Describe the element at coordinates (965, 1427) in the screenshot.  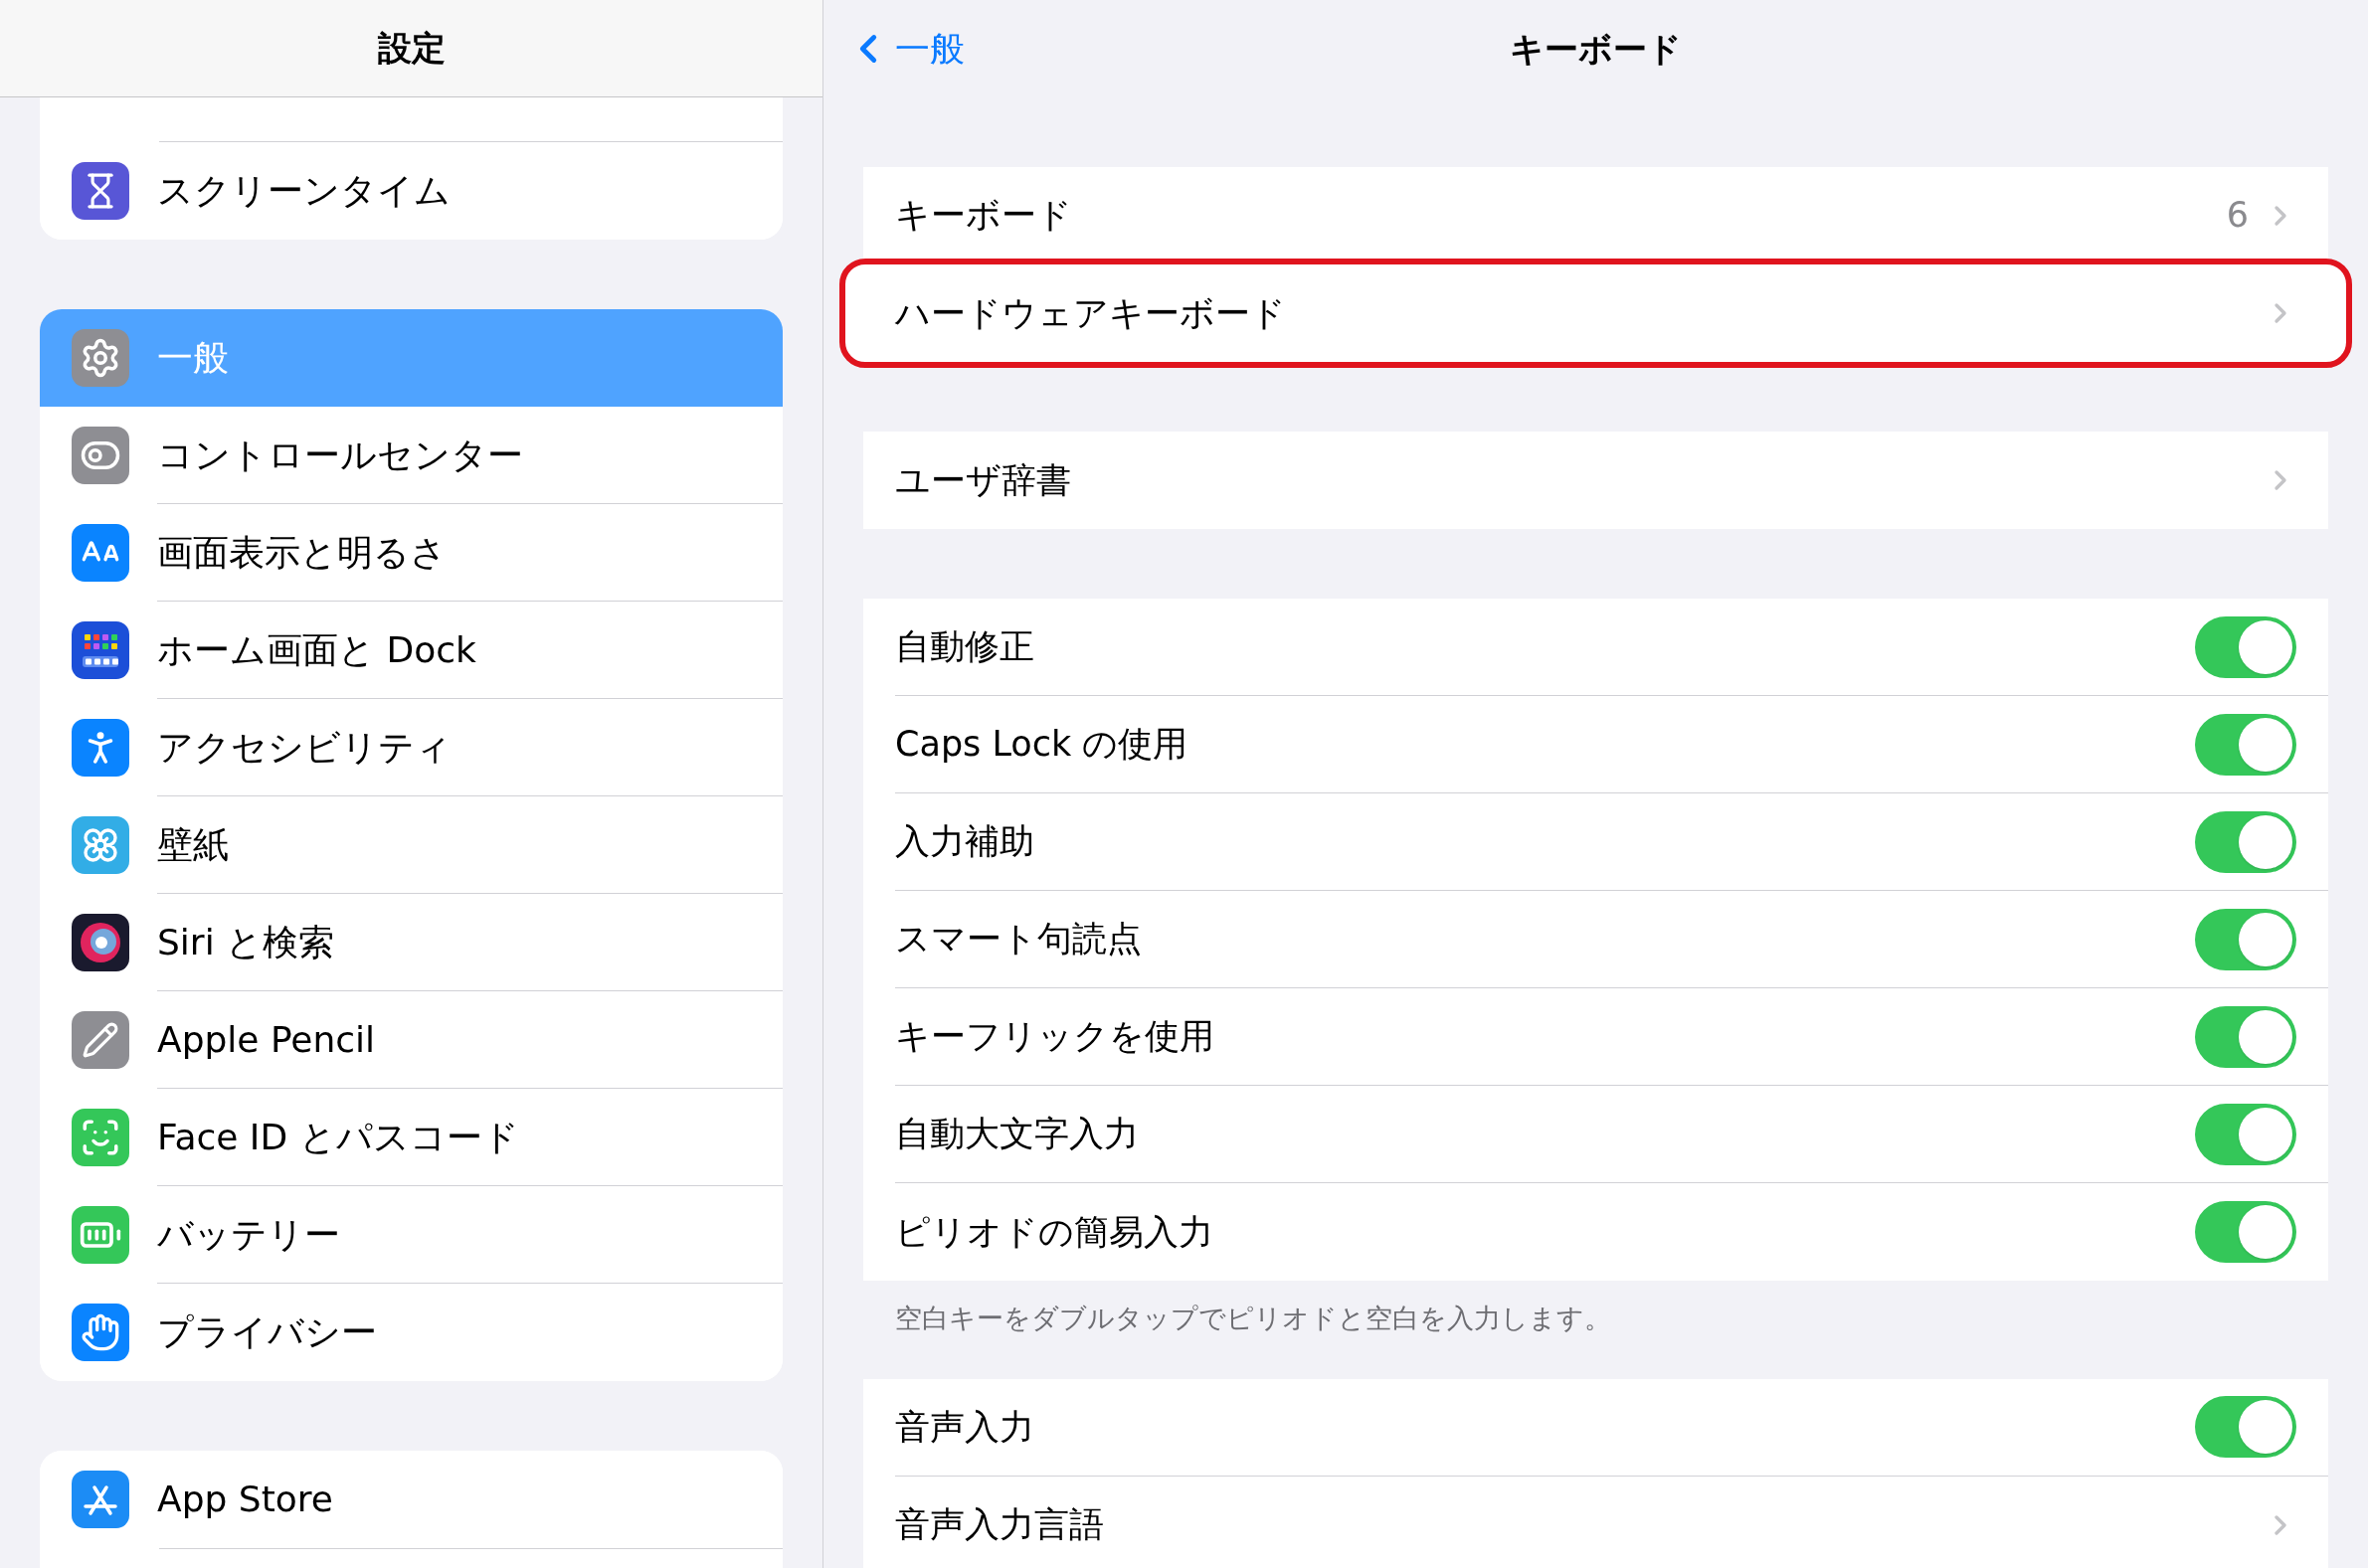
I see `setting-label: 音声入力` at that location.